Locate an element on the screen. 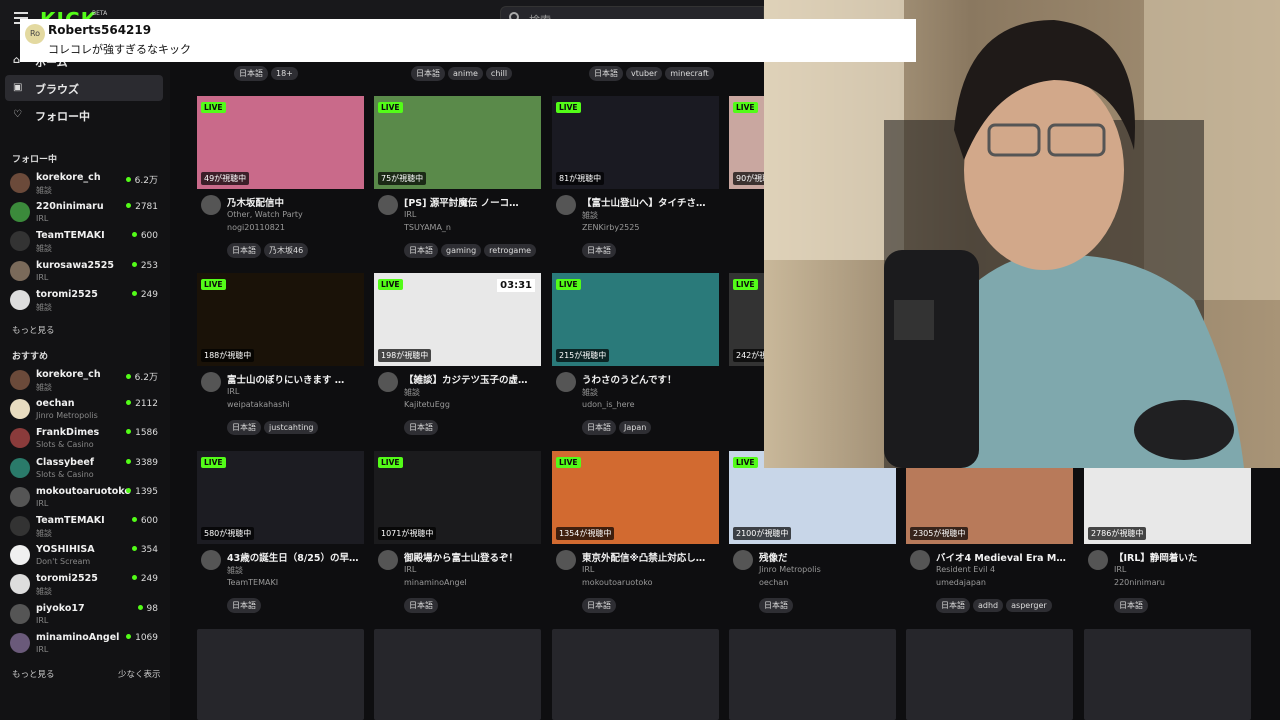 The image size is (1280, 720). stream-thumbnail: LIVE 1354が視聴中 is located at coordinates (635, 497).